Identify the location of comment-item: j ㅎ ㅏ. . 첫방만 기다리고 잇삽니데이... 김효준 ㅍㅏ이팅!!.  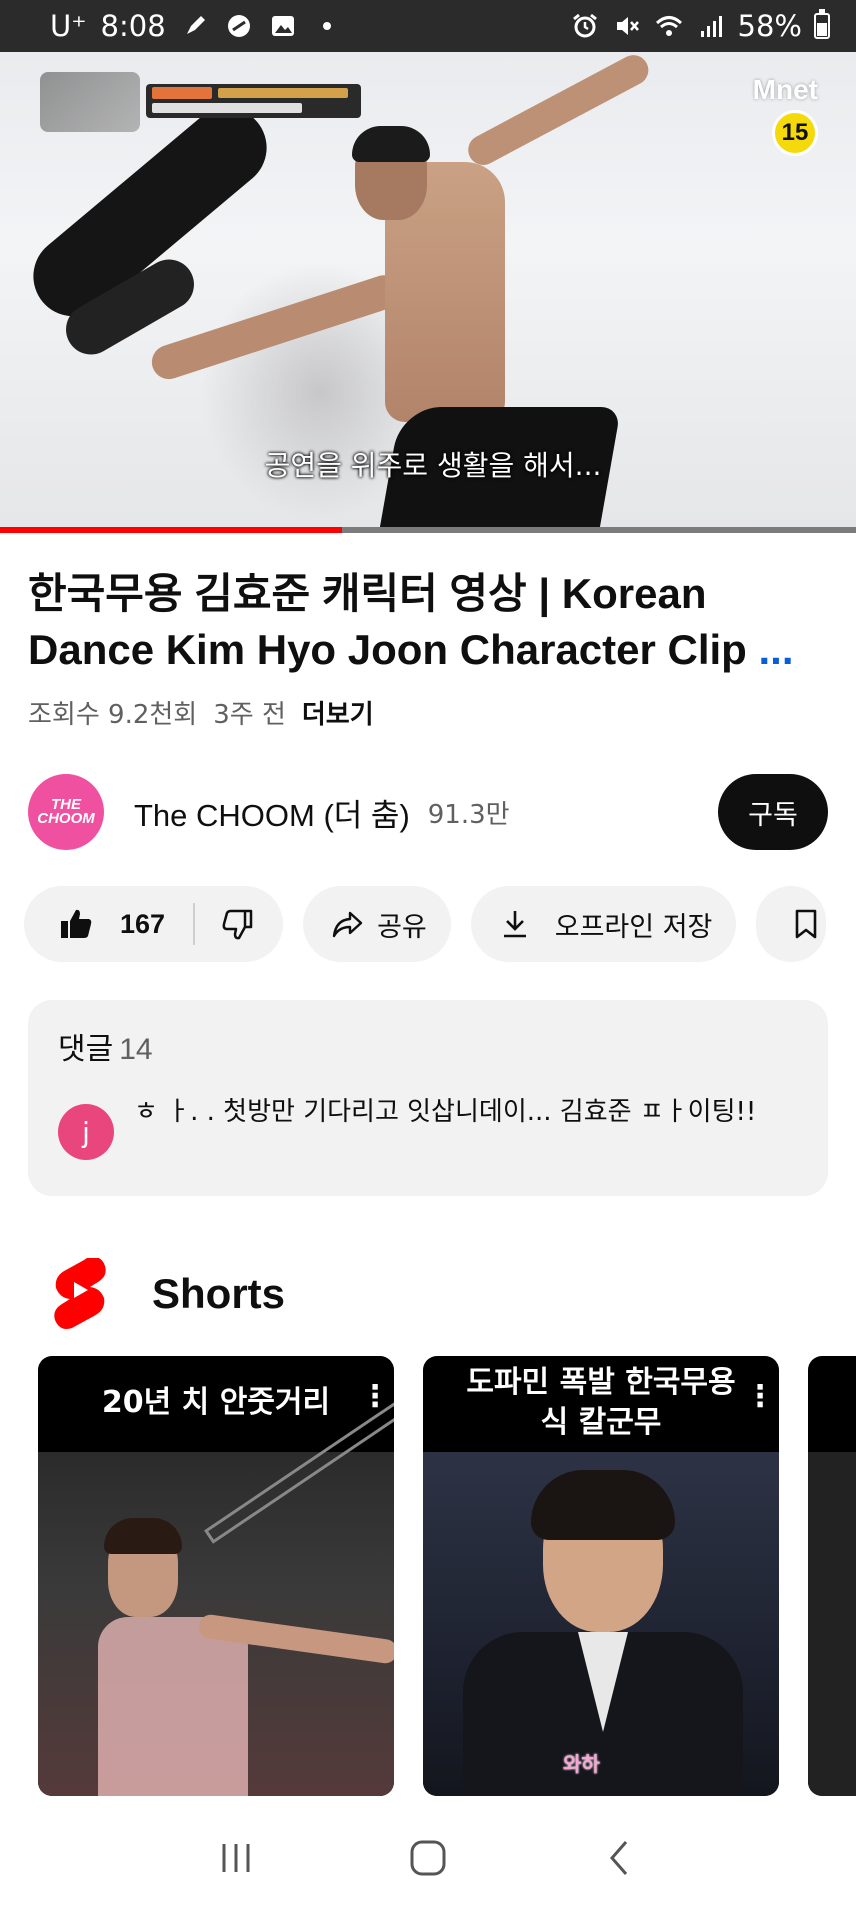
(428, 1125).